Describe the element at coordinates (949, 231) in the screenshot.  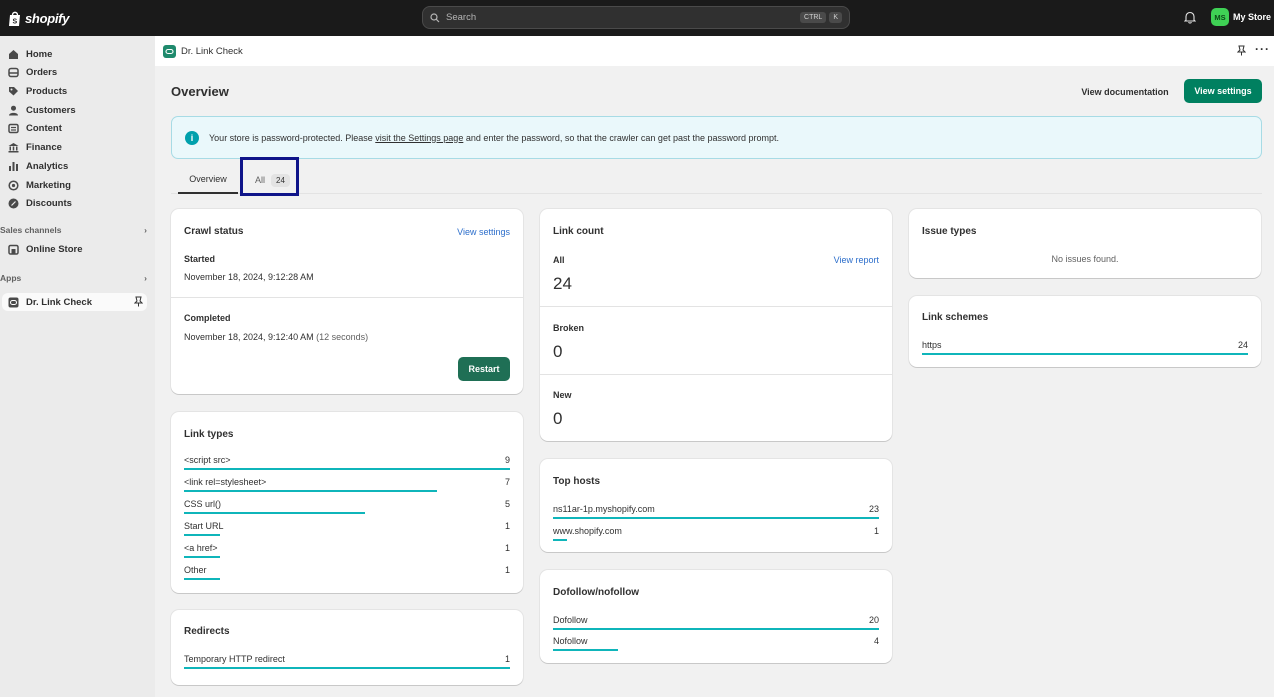
I see `card-title: Issue types` at that location.